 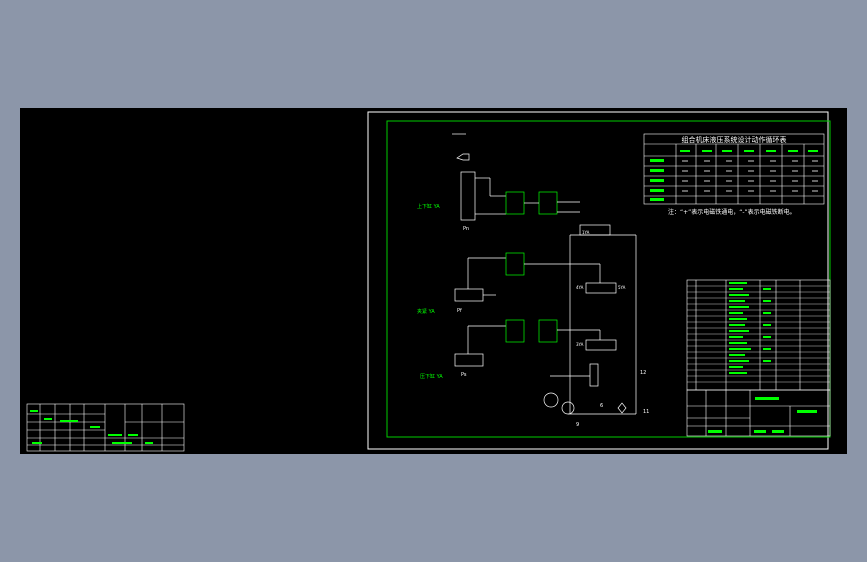 What do you see at coordinates (426, 311) in the screenshot?
I see `cylinder-left-label: 夹紧 YA` at bounding box center [426, 311].